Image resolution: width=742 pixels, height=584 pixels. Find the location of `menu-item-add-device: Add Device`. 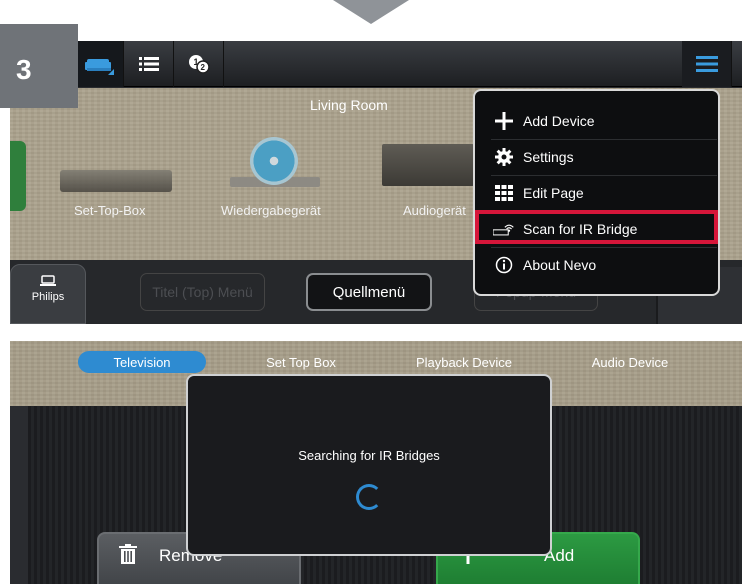

menu-item-add-device: Add Device is located at coordinates (596, 121).